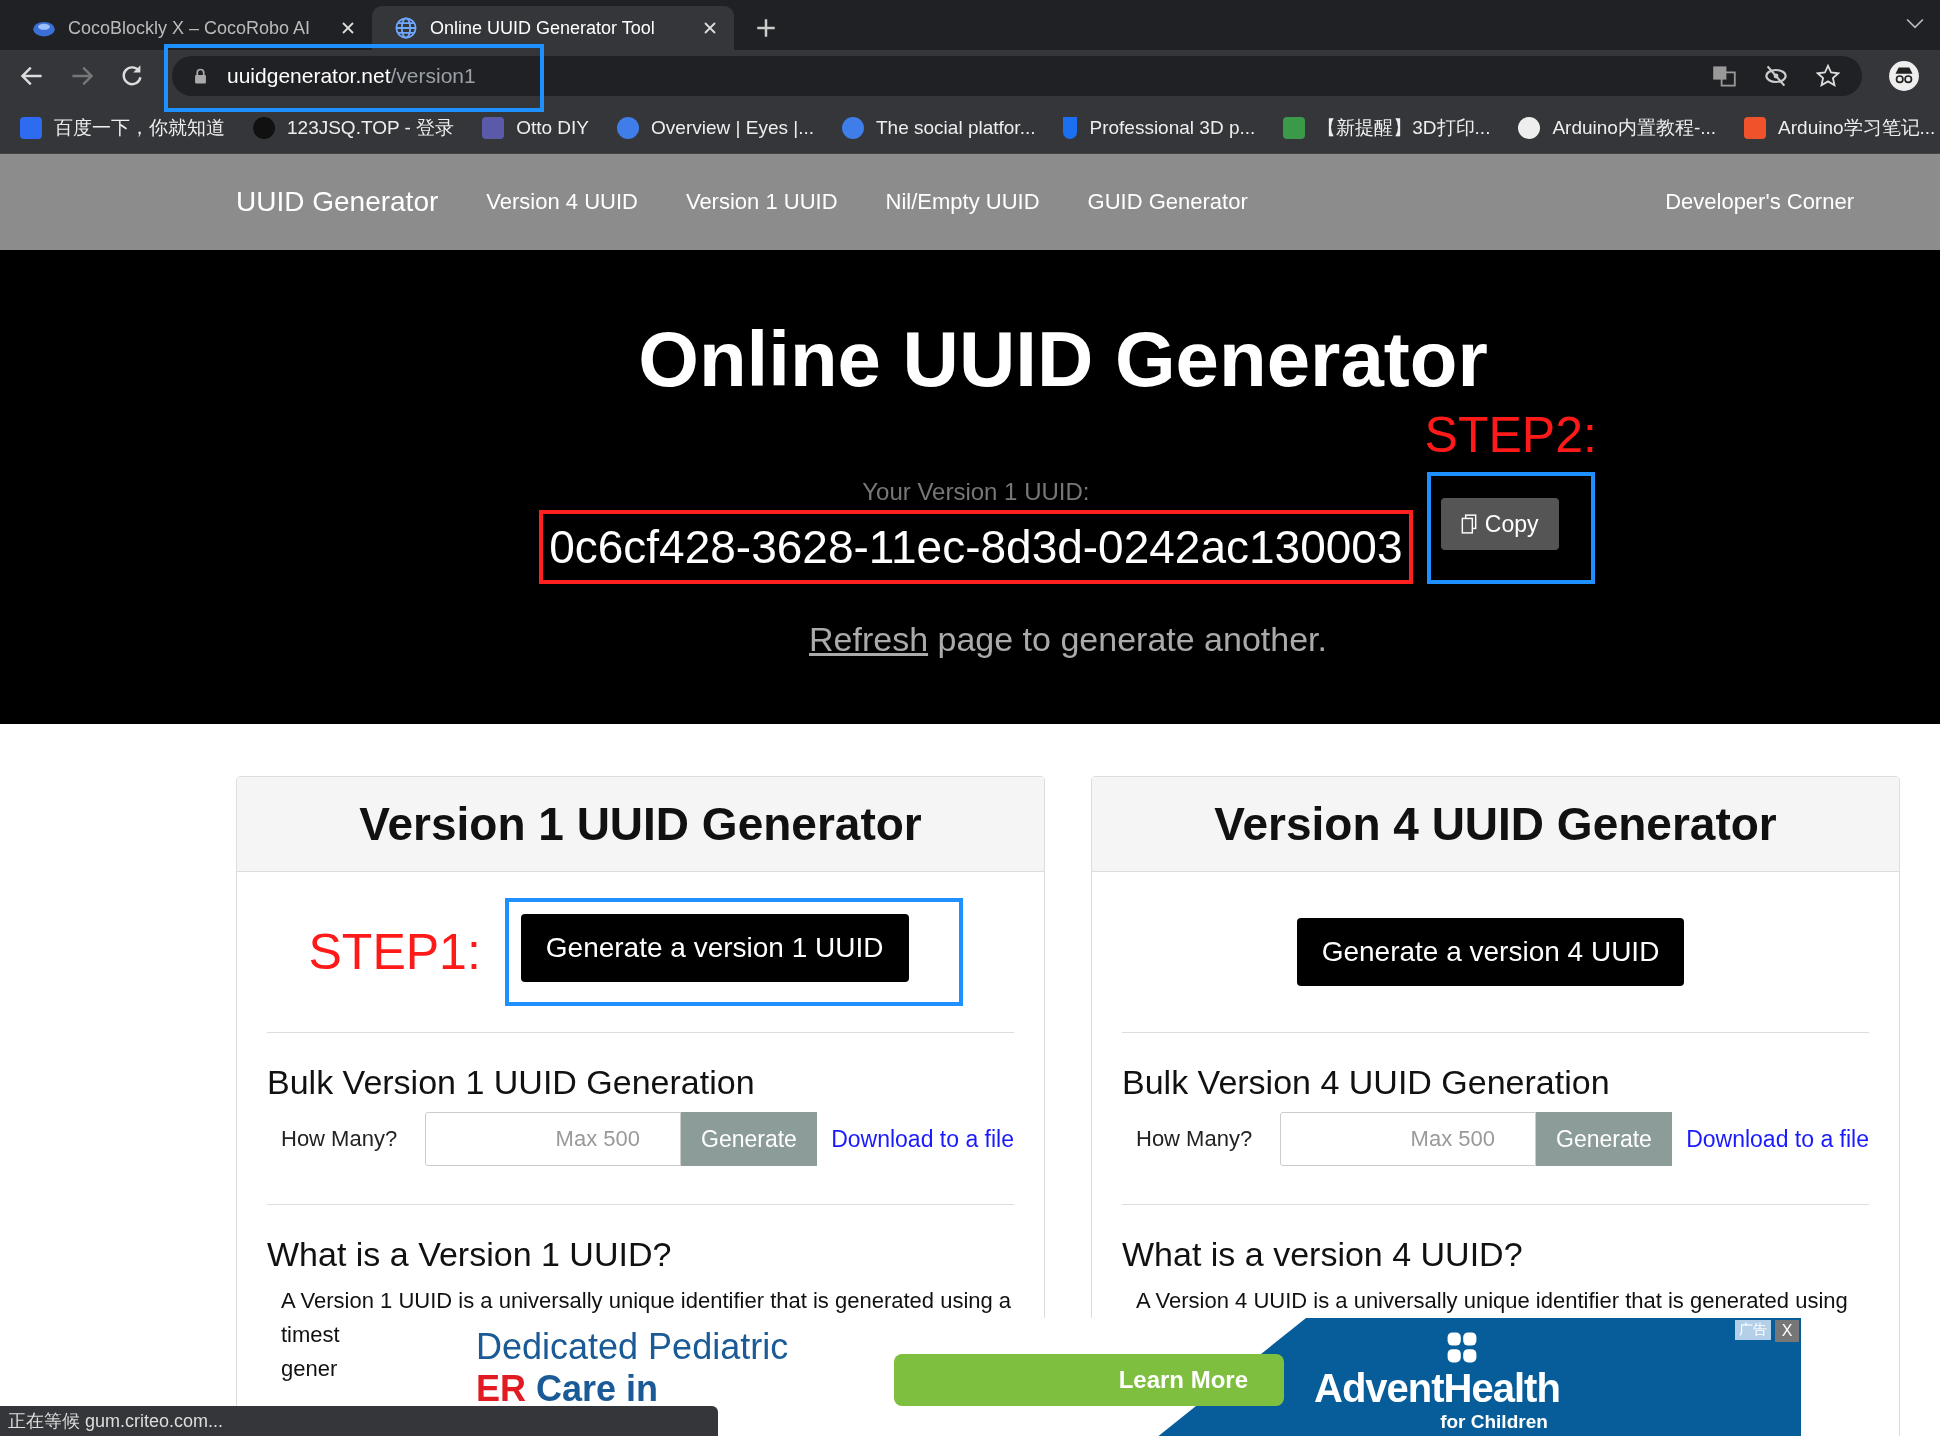 This screenshot has height=1436, width=1940. Describe the element at coordinates (1724, 76) in the screenshot. I see `translate-icon` at that location.